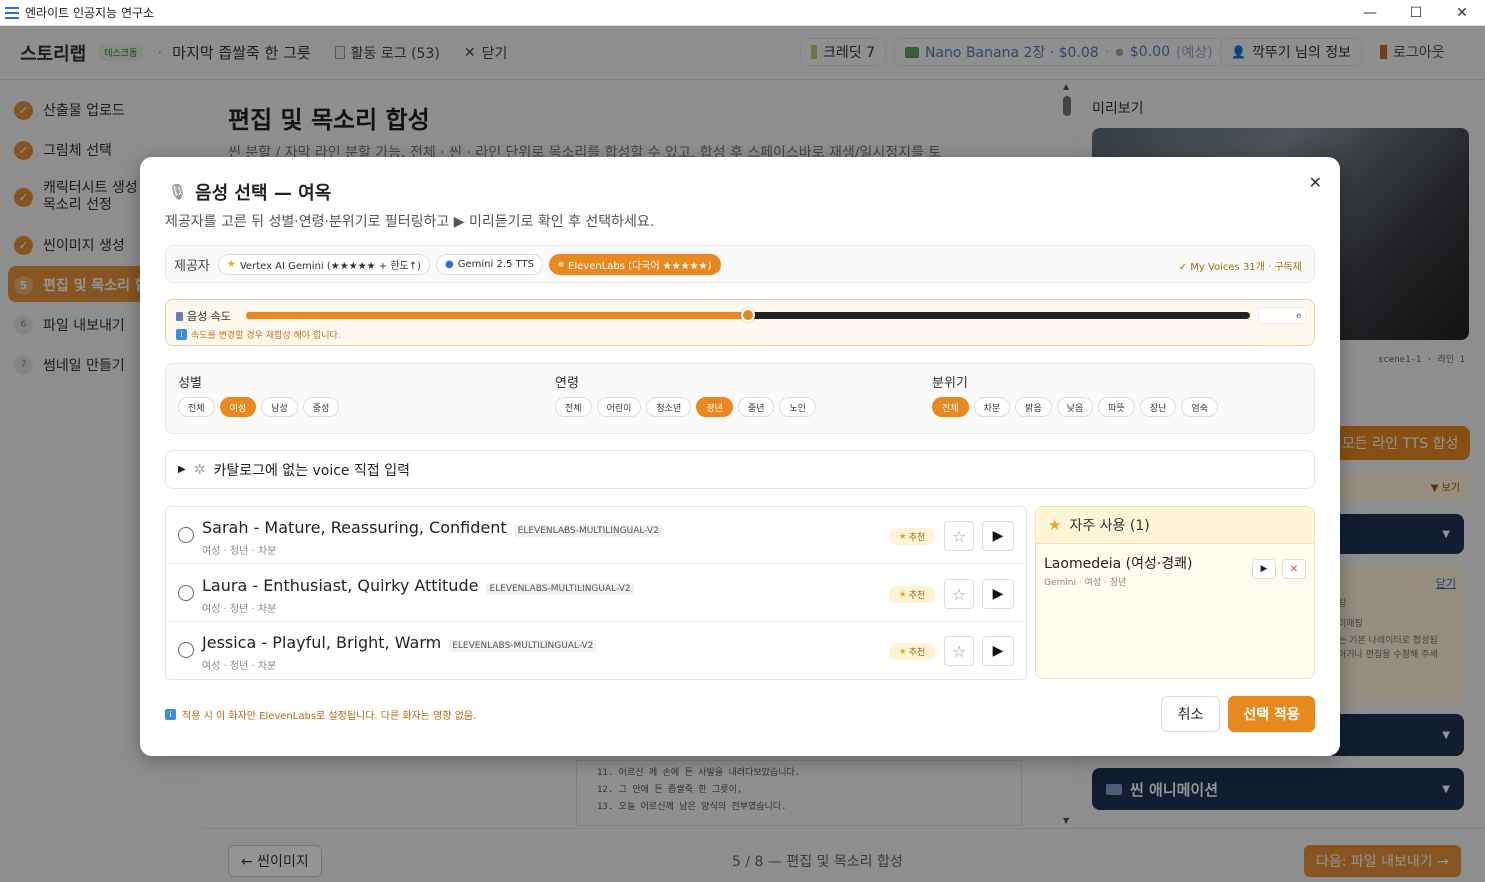  Describe the element at coordinates (340, 585) in the screenshot. I see `voice-name: Laura - Enthusiast, Quirky Attitude` at that location.